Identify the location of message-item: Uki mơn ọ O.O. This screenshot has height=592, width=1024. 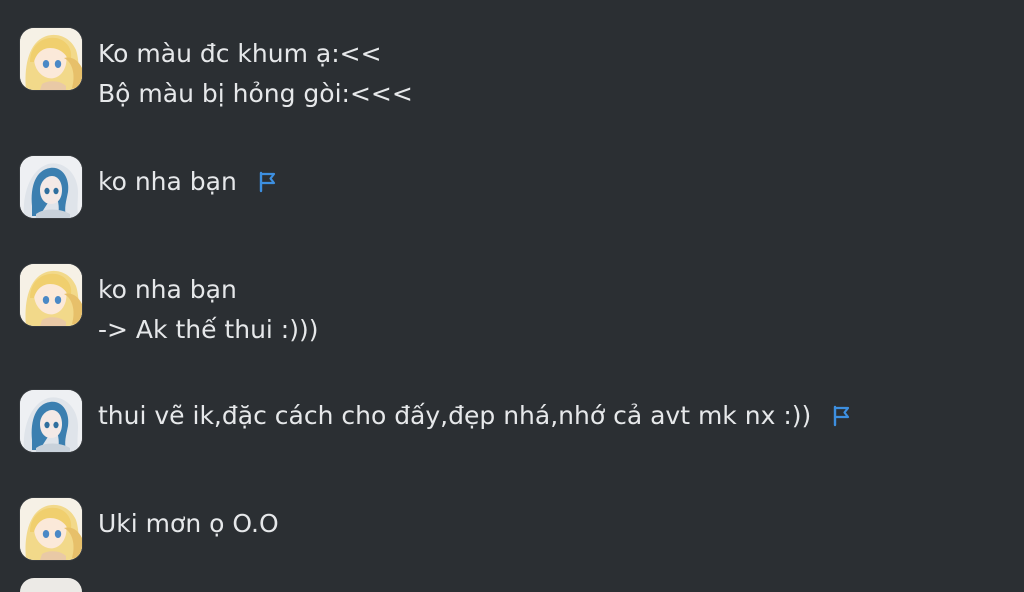
(149, 529).